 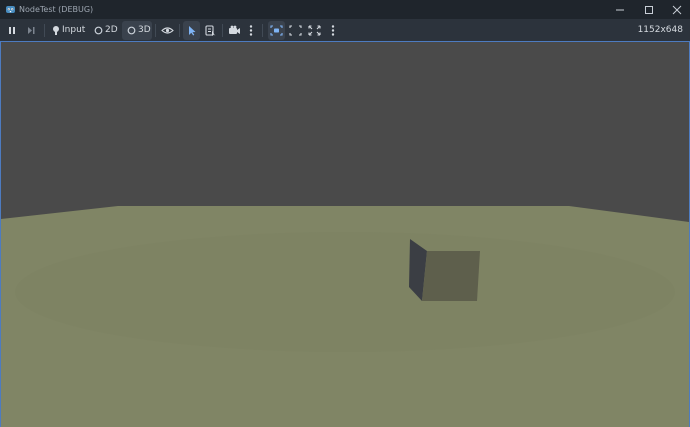 What do you see at coordinates (74, 30) in the screenshot?
I see `input-label: Input` at bounding box center [74, 30].